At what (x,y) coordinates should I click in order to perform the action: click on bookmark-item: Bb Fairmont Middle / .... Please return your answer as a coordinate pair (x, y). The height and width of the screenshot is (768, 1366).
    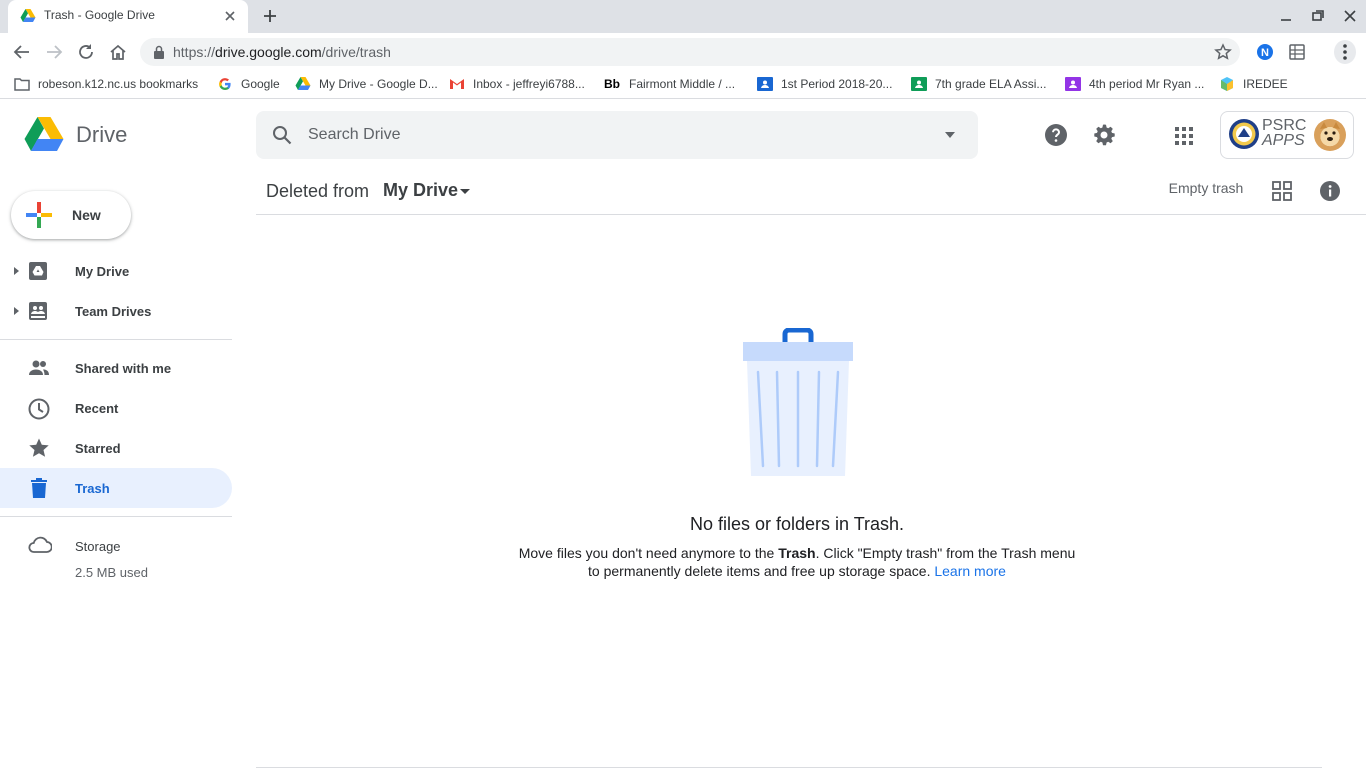
    Looking at the image, I should click on (669, 84).